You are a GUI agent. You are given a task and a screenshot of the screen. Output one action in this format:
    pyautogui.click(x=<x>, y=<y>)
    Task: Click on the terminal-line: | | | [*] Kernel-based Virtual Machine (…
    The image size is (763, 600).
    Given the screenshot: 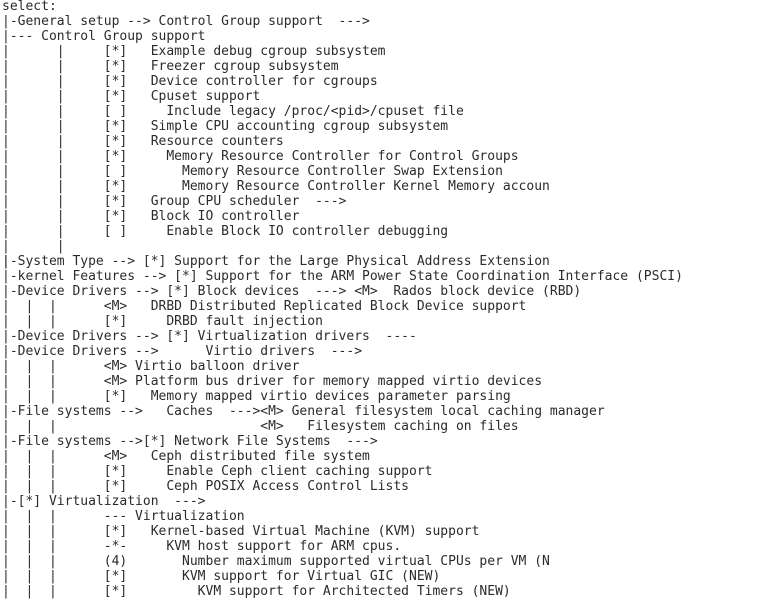 What is the action you would take?
    pyautogui.click(x=241, y=531)
    